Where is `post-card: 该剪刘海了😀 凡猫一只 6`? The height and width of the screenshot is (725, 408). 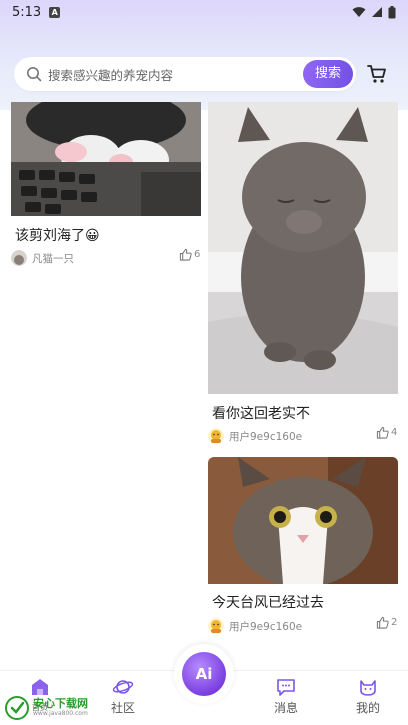
post-card: 该剪刘海了😀 凡猫一只 6 is located at coordinates (106, 187).